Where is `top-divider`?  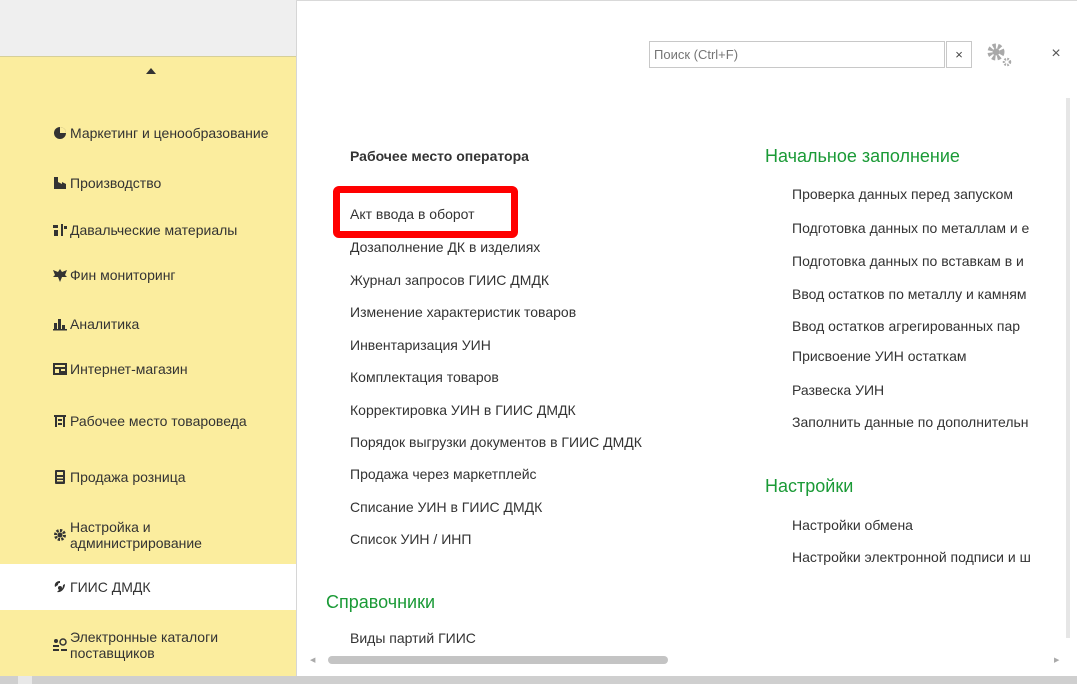
top-divider is located at coordinates (686, 0).